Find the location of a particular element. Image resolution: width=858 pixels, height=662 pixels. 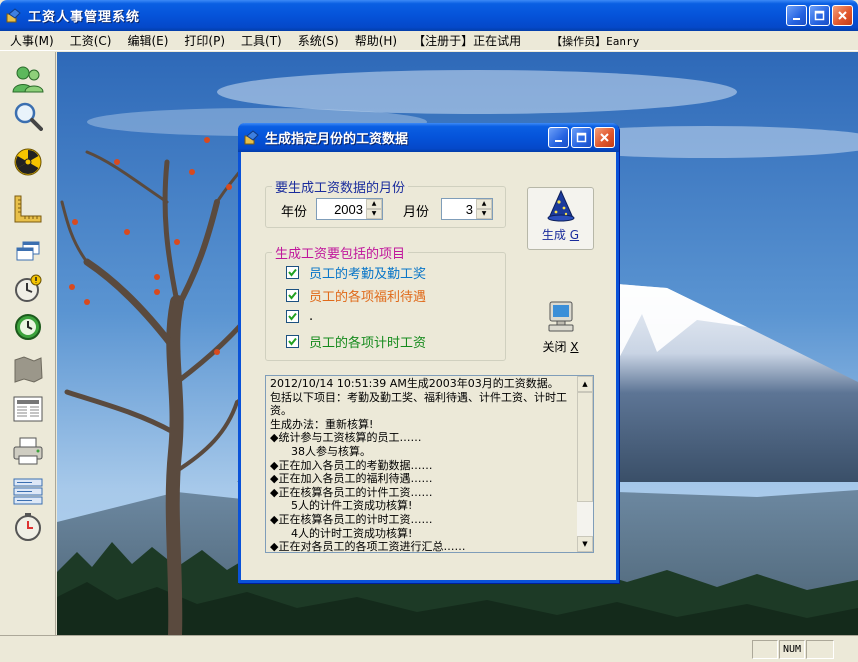

status-pane-caps is located at coordinates (765, 649).